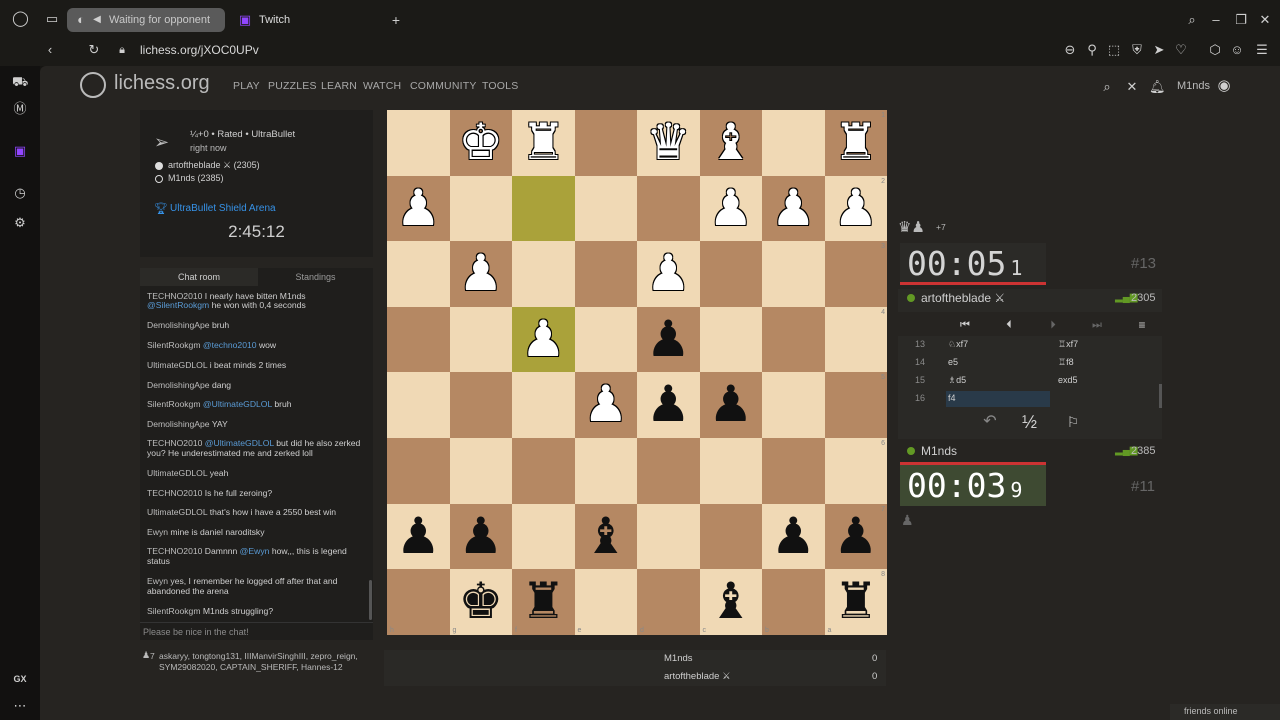 Image resolution: width=1280 pixels, height=720 pixels. I want to click on avatar-icon: ◉, so click(1224, 86).